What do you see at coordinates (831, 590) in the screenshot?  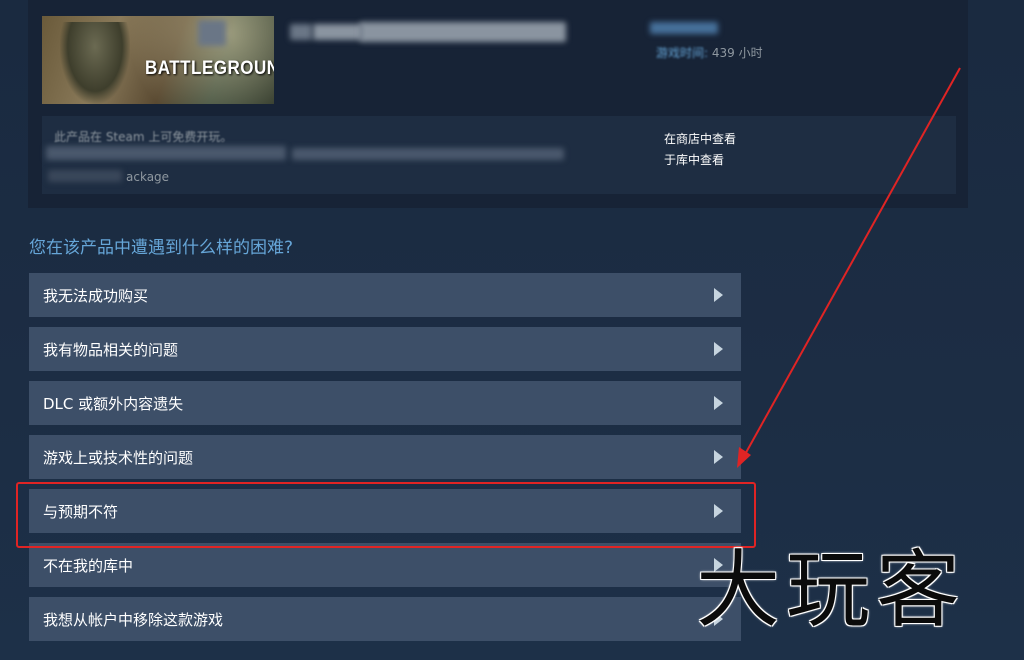 I see `watermark: 大玩客` at bounding box center [831, 590].